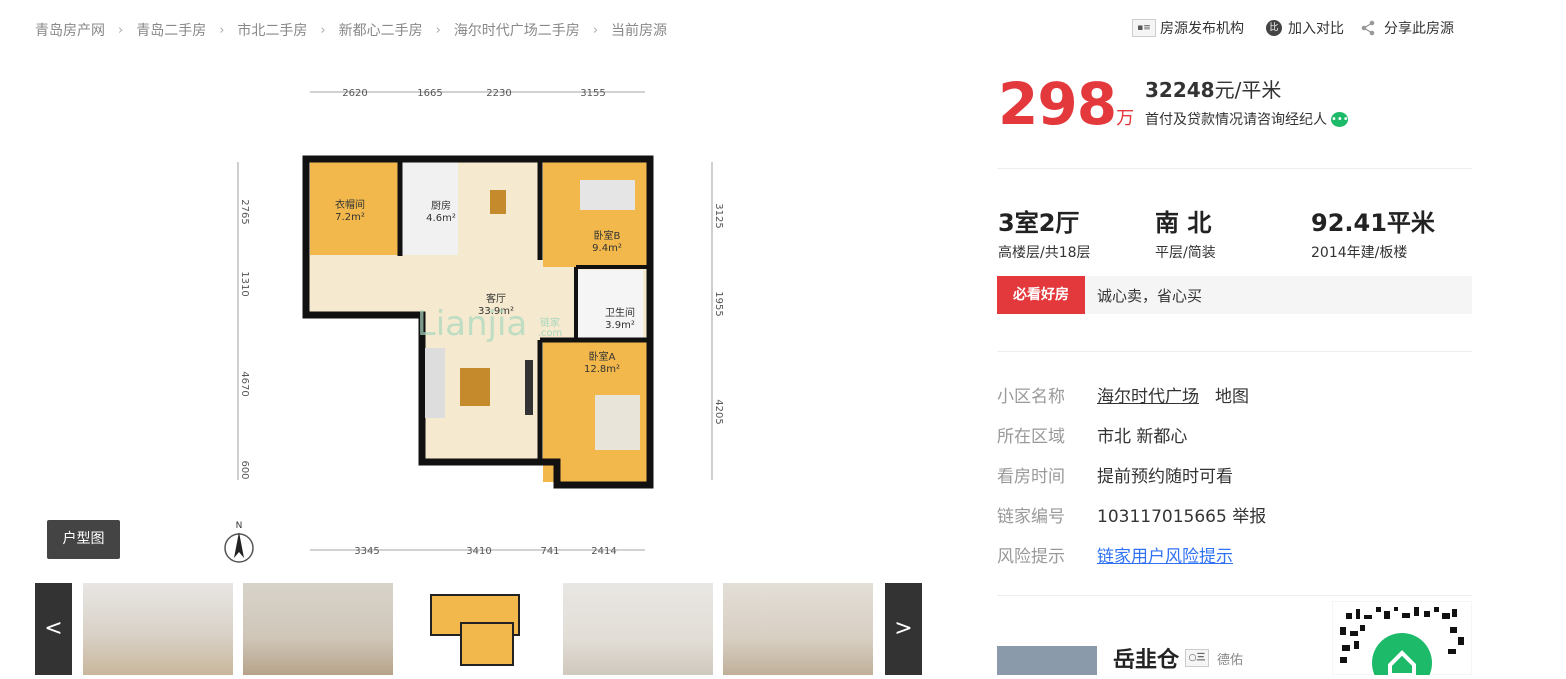  Describe the element at coordinates (1142, 437) in the screenshot. I see `detail-value: 市北 新都心` at that location.